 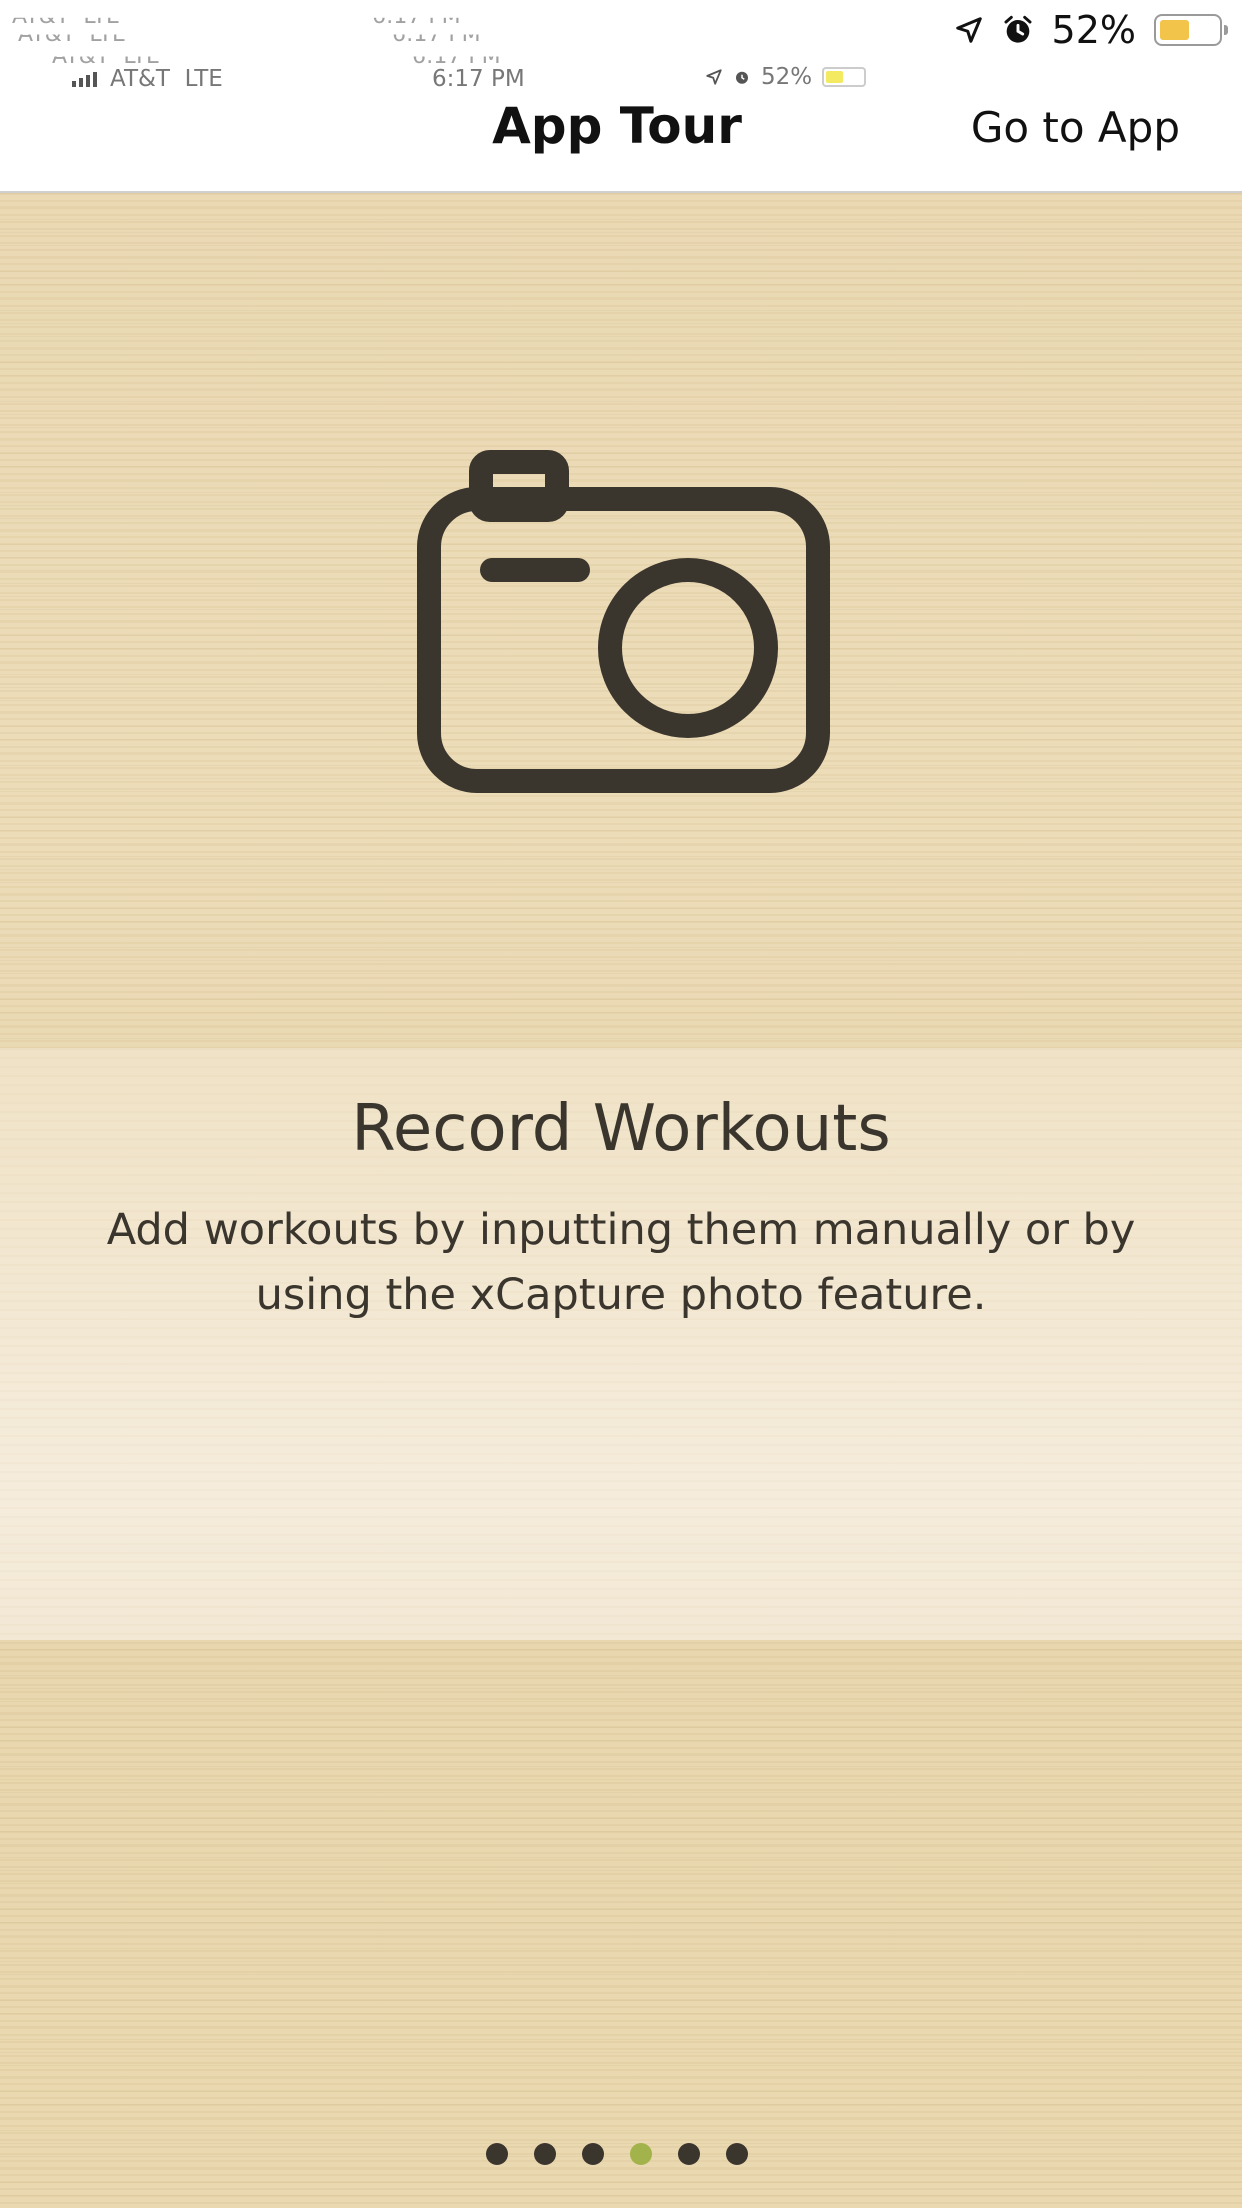 I want to click on status-right-small: 52%, so click(x=786, y=77).